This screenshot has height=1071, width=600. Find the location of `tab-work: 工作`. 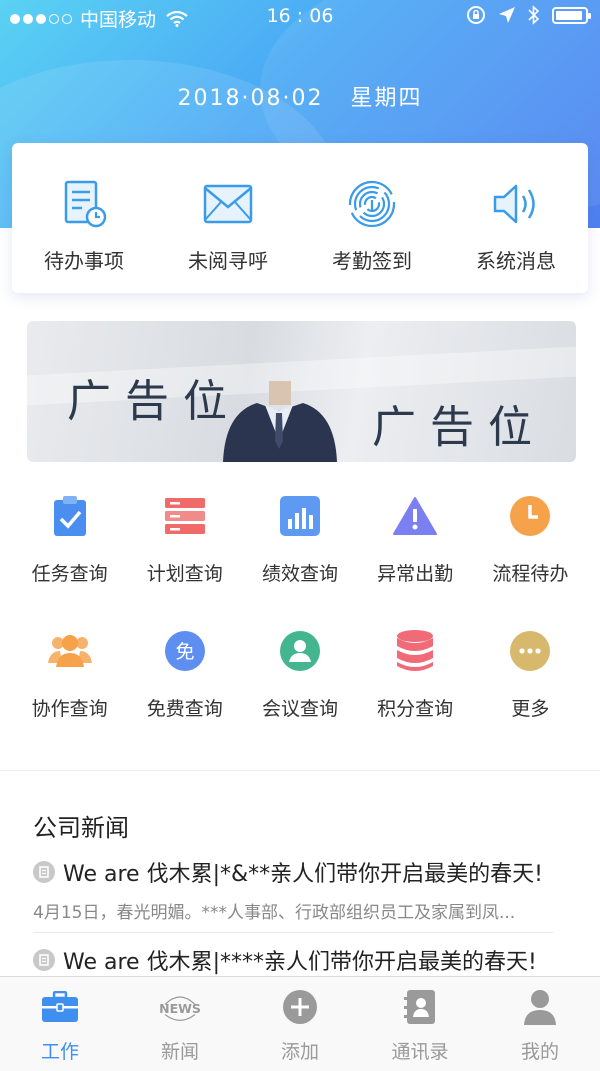

tab-work: 工作 is located at coordinates (60, 1024).